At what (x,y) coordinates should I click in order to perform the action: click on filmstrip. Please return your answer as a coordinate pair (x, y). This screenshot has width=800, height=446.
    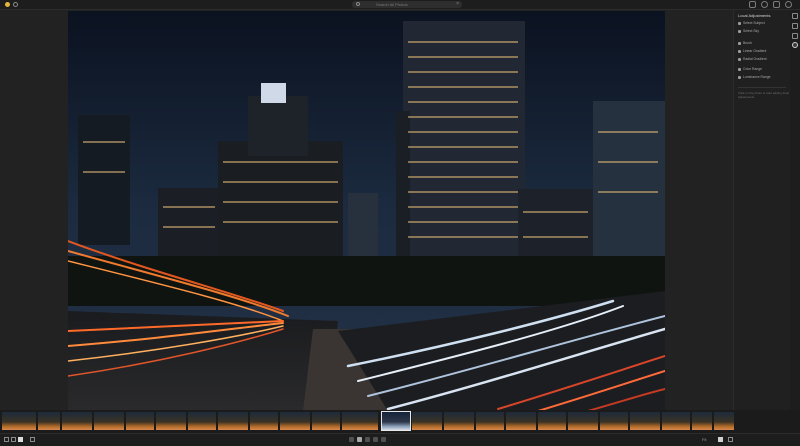
    Looking at the image, I should click on (400, 421).